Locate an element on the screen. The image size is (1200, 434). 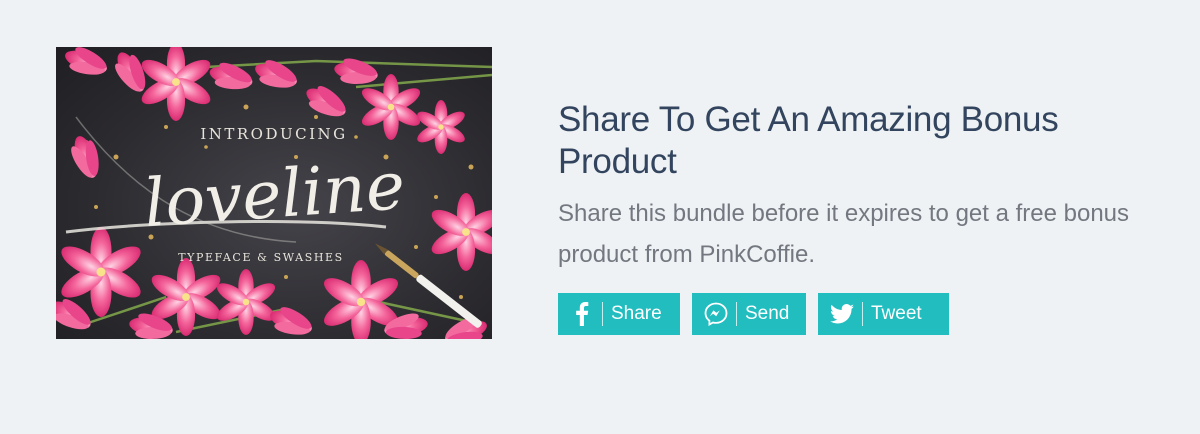
messenger-send-label: Send is located at coordinates (767, 313).